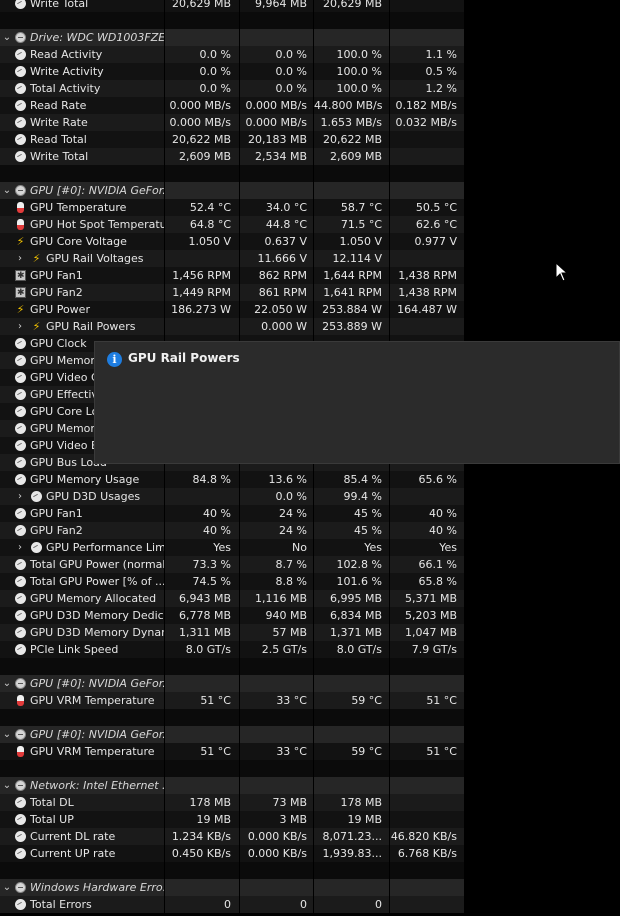 This screenshot has height=916, width=620. Describe the element at coordinates (202, 241) in the screenshot. I see `current-value: 1.050 V` at that location.